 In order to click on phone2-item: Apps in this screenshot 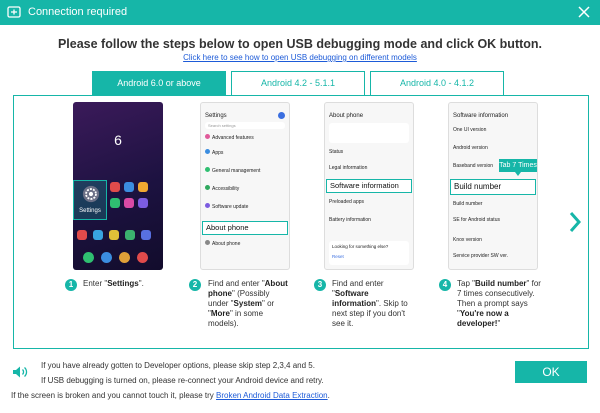, I will do `click(218, 153)`.